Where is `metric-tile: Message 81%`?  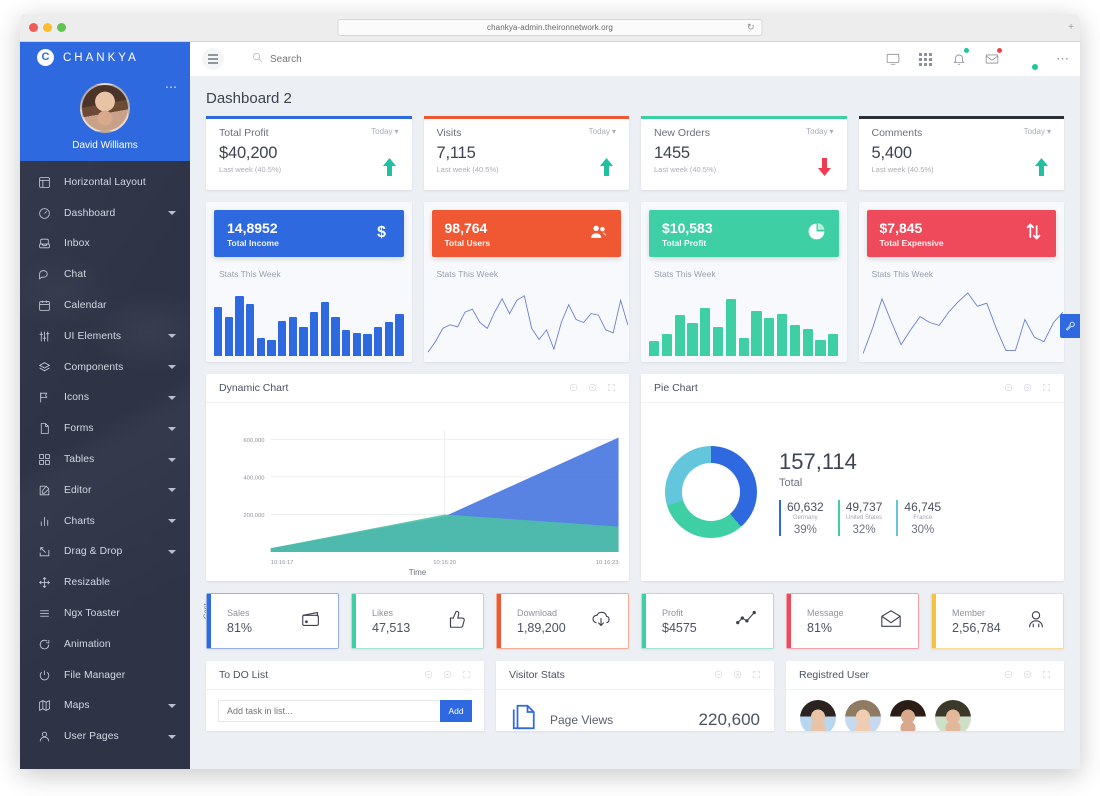
metric-tile: Message 81% is located at coordinates (852, 621).